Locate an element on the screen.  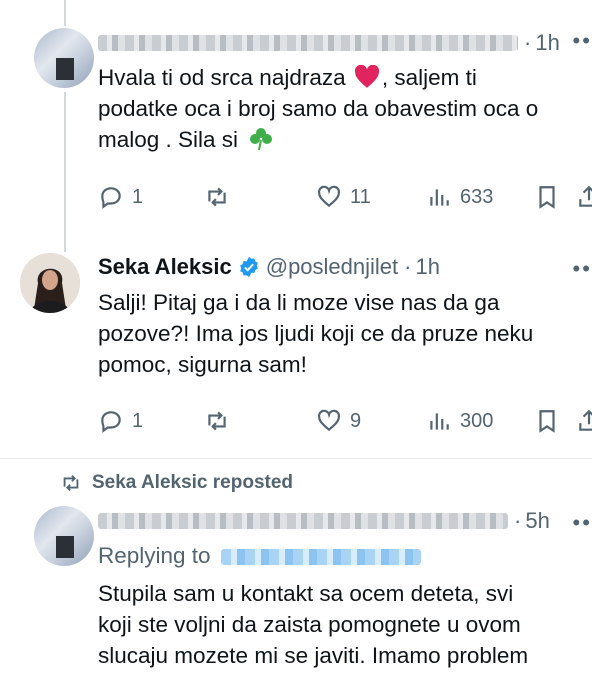
tweet-line: malog . Sila si is located at coordinates (318, 139).